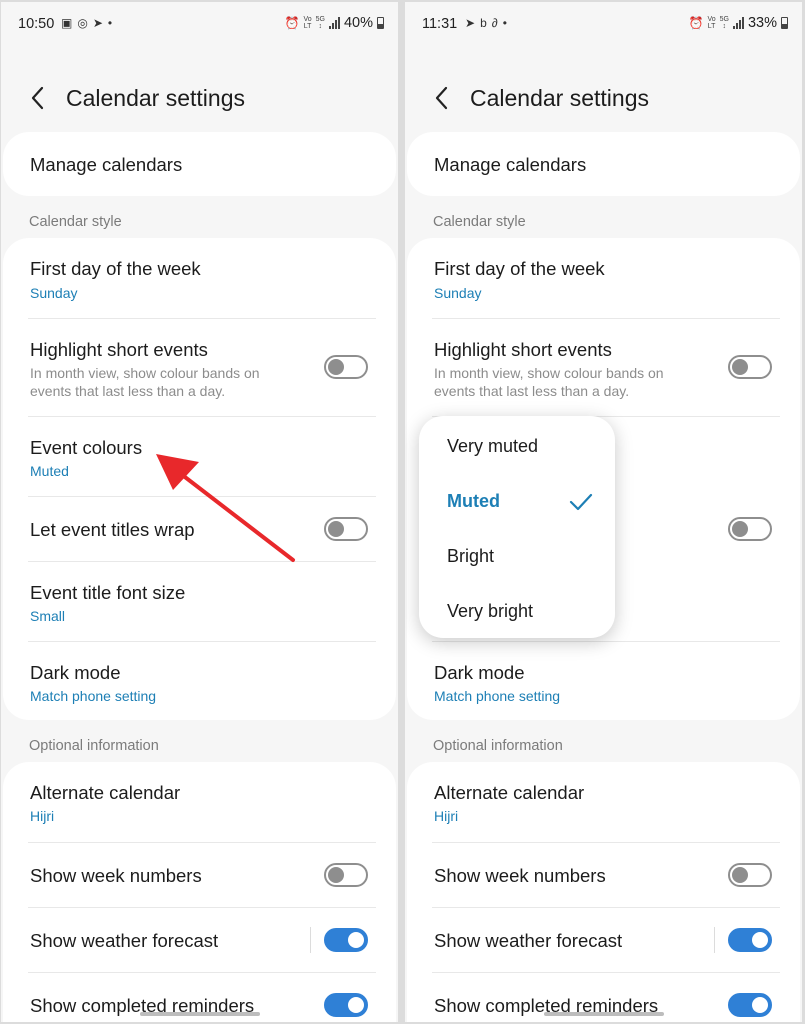 Image resolution: width=805 pixels, height=1024 pixels. Describe the element at coordinates (54, 293) in the screenshot. I see `first-day-value: Sunday` at that location.